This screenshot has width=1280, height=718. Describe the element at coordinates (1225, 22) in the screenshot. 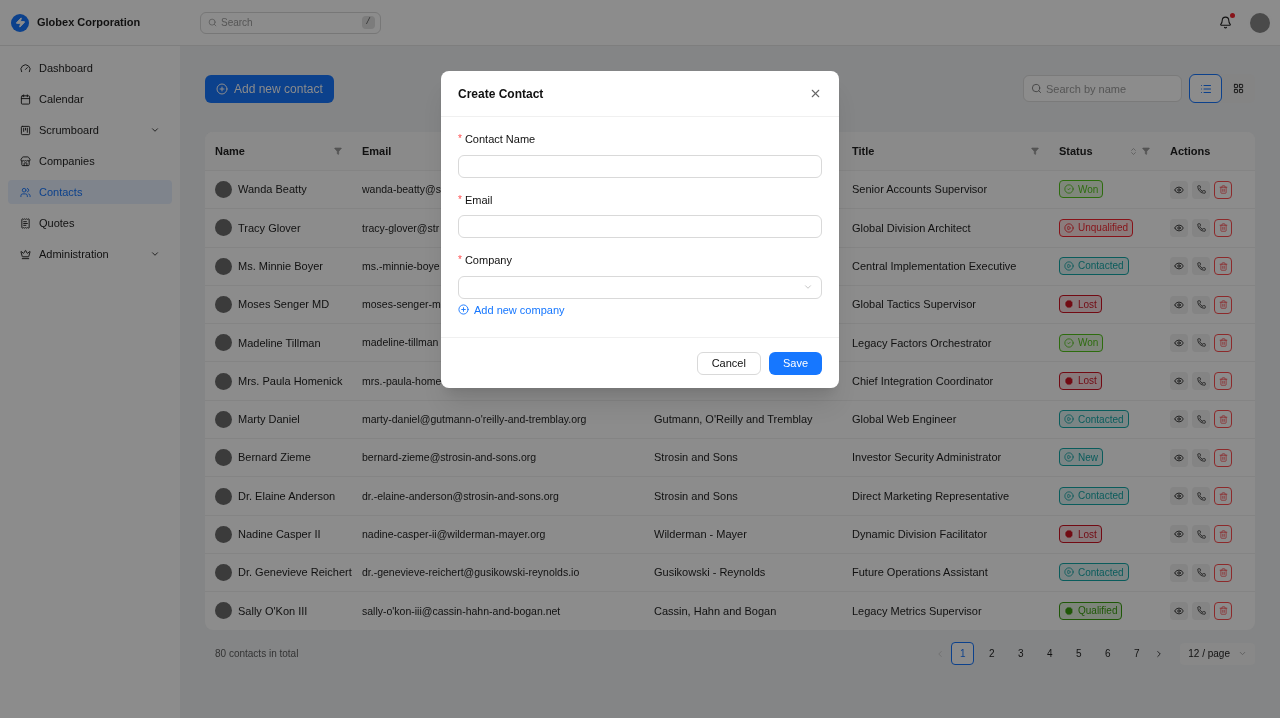

I see `notification-icon` at that location.